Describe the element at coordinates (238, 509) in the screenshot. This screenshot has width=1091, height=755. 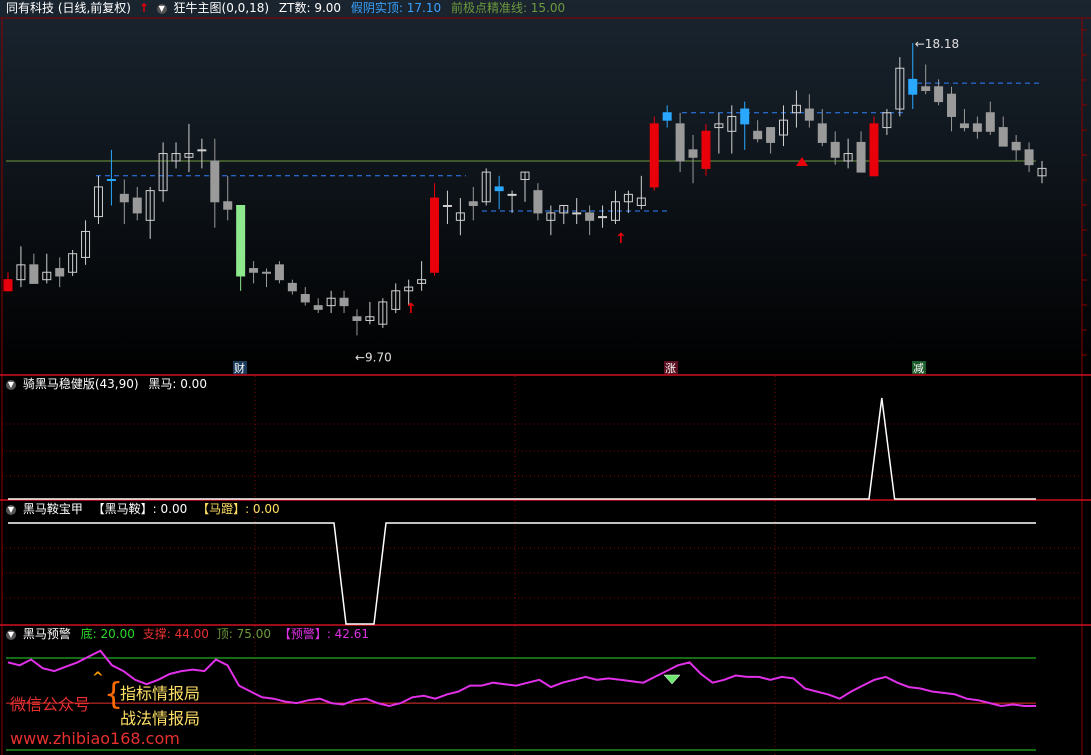
I see `panel3-label2: 【马蹬】: 0.00` at that location.